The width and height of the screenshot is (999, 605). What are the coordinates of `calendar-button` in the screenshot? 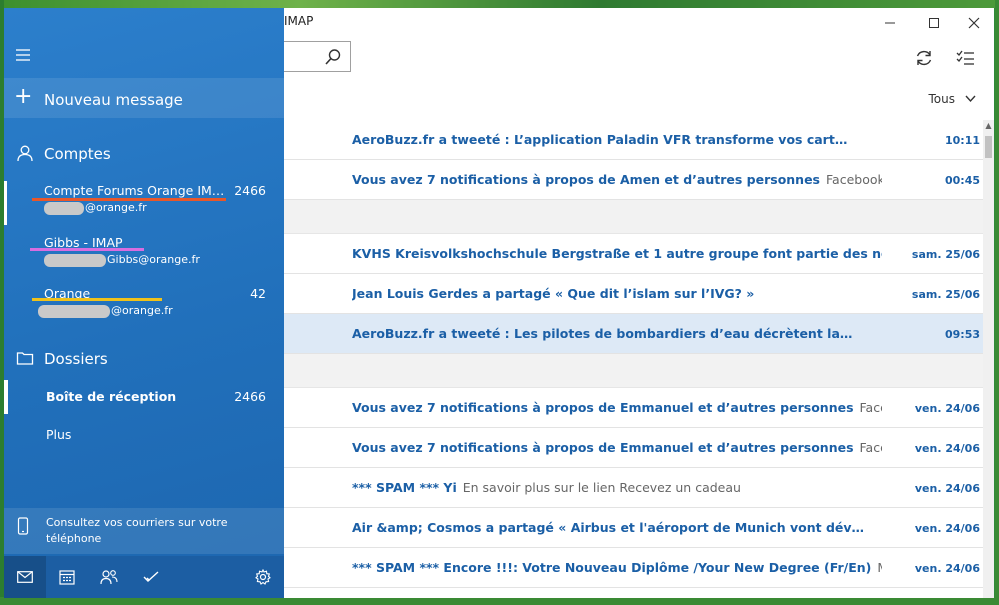 It's located at (67, 577).